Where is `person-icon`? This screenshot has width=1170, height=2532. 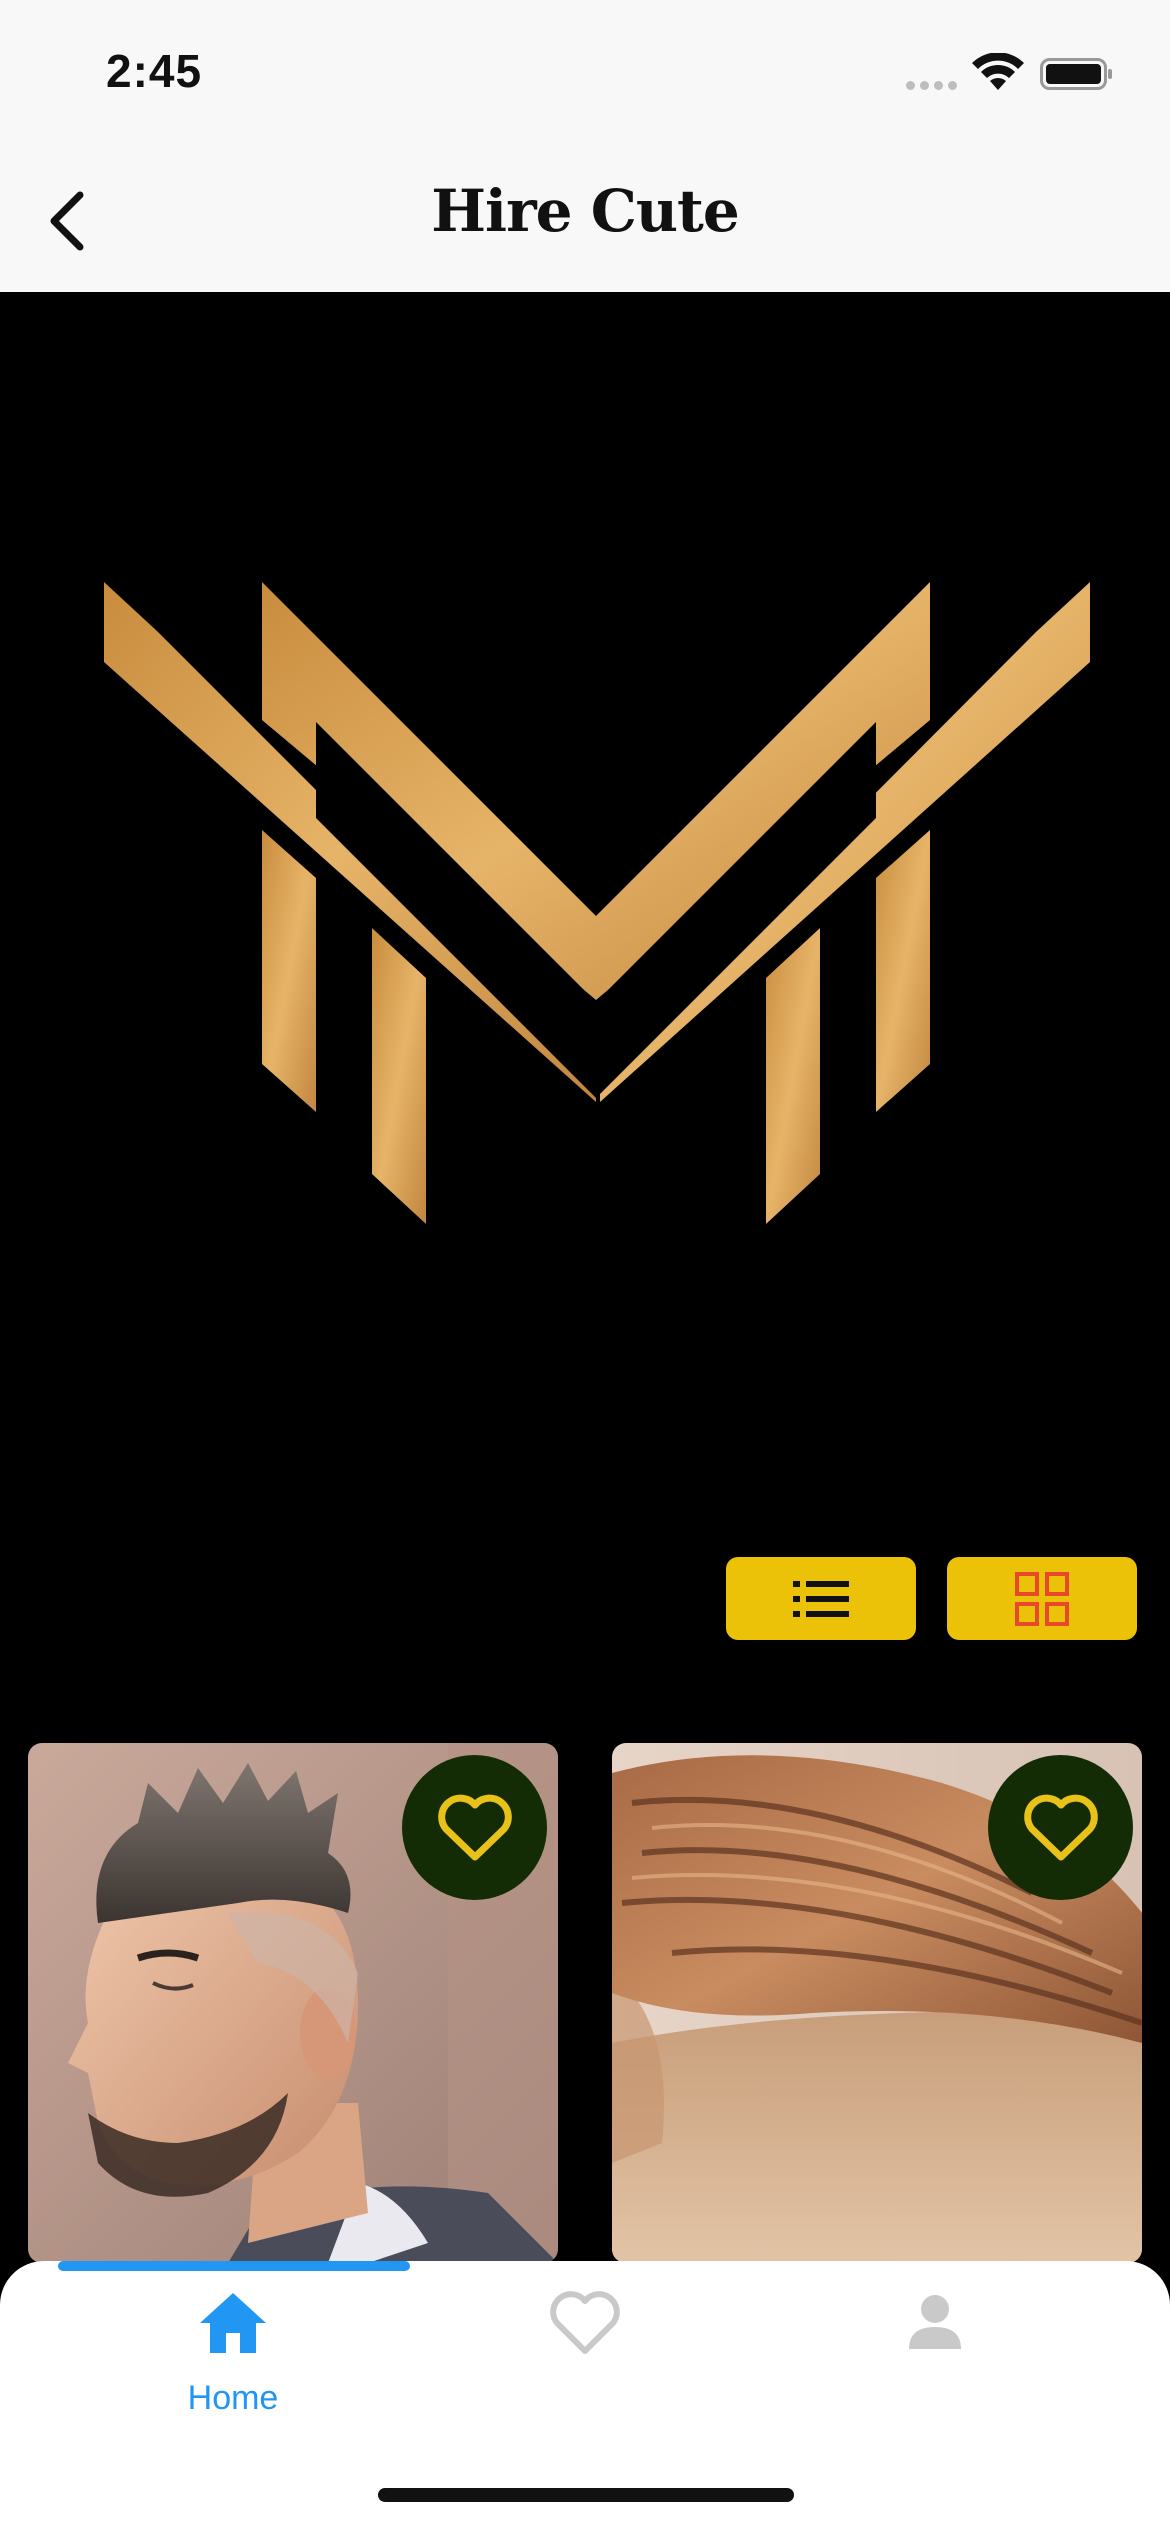
person-icon is located at coordinates (935, 2322).